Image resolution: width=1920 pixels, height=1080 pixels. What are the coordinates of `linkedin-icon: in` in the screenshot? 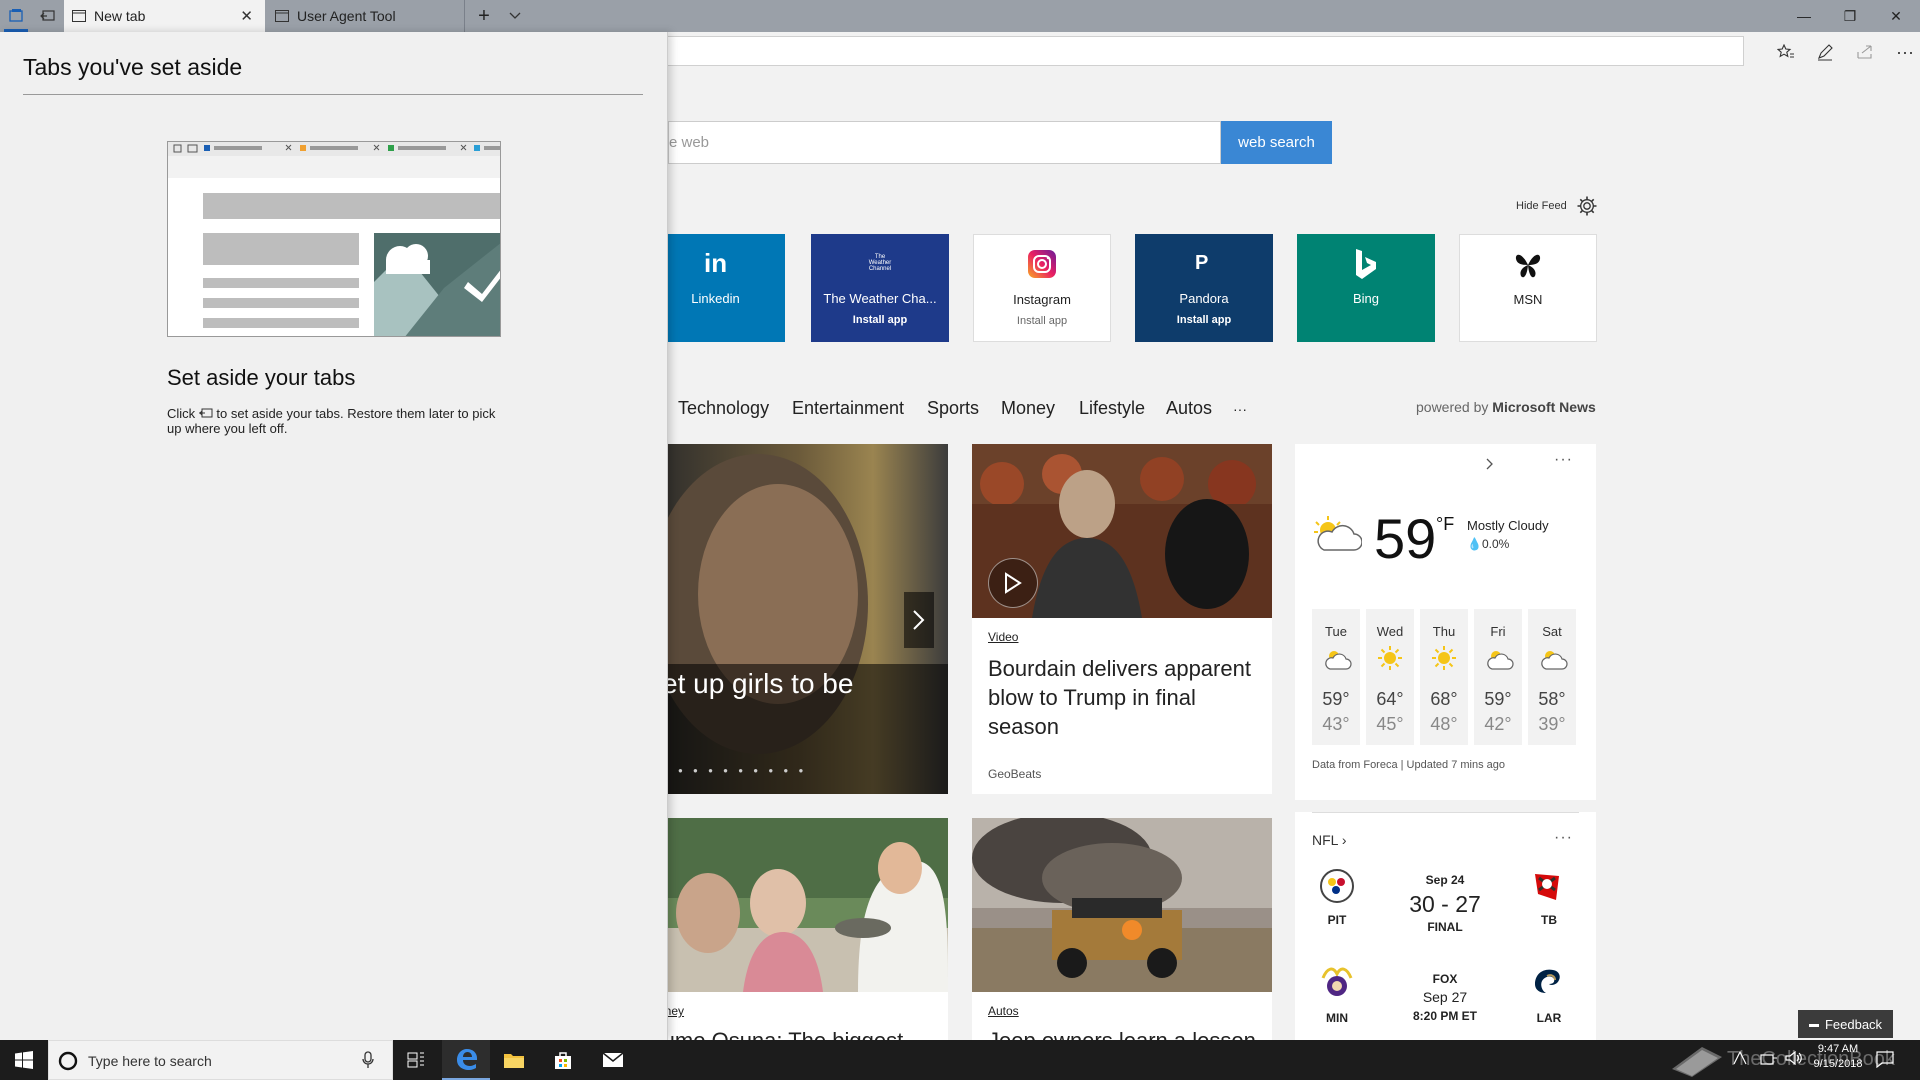 It's located at (716, 263).